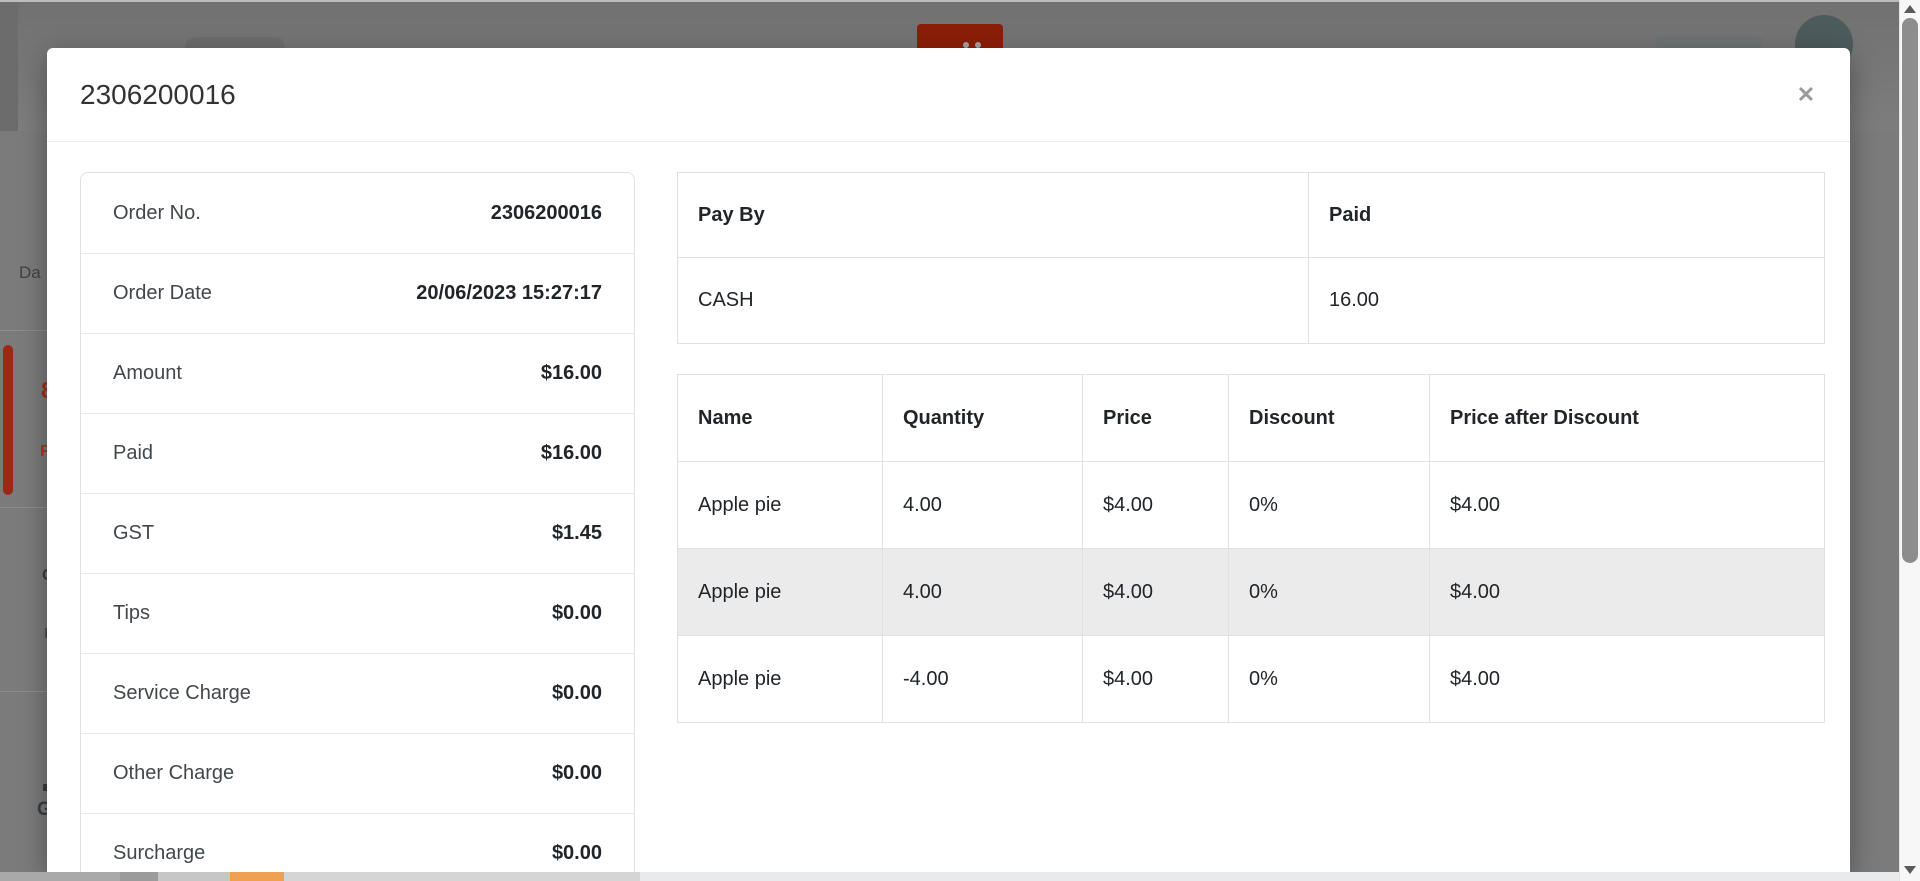  I want to click on summary-row-label: Order No., so click(157, 212).